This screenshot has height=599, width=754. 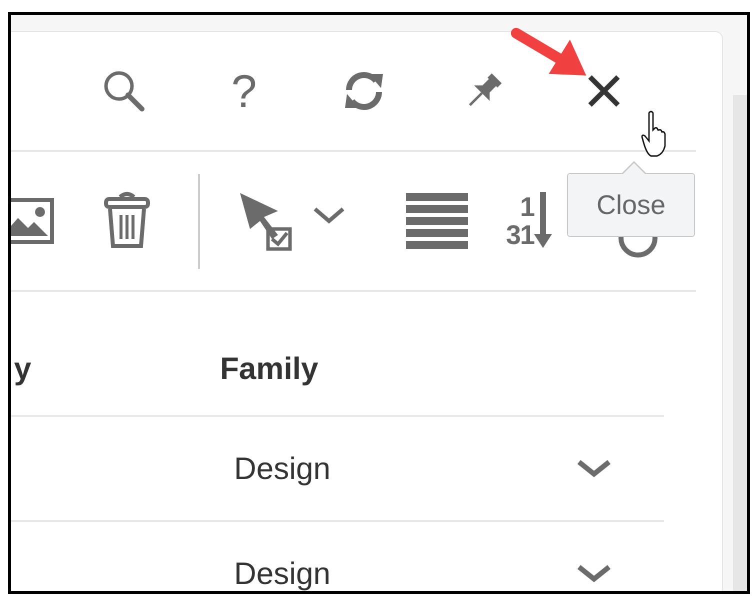 What do you see at coordinates (269, 369) in the screenshot?
I see `column-header: Family` at bounding box center [269, 369].